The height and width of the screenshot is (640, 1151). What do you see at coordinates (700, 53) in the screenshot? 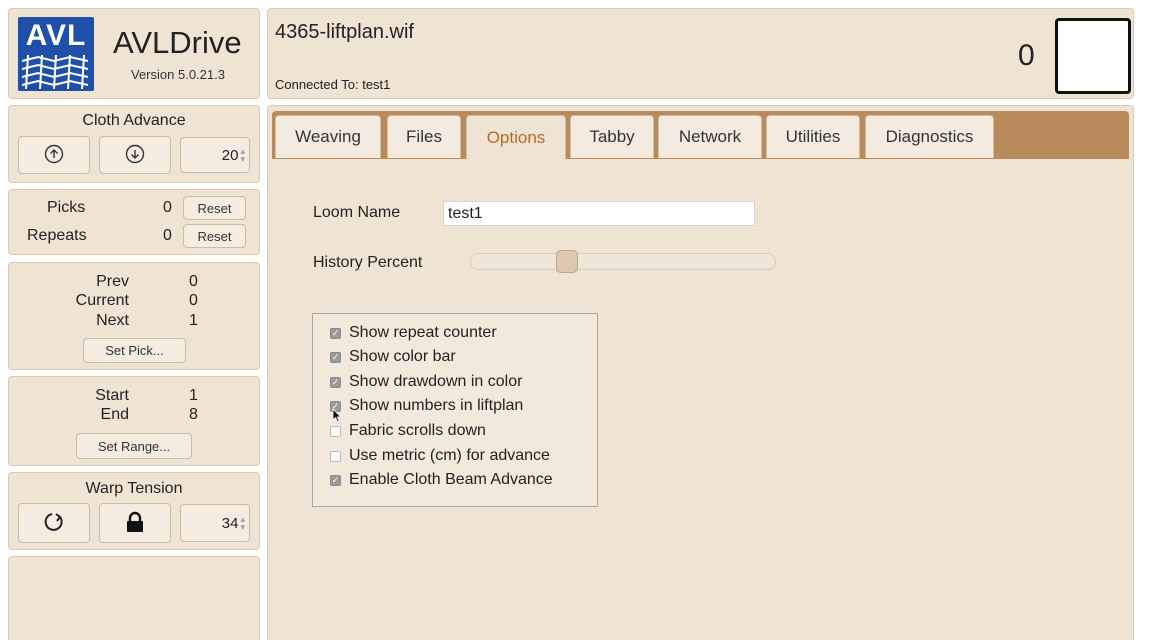
I see `file-header-panel: 4365-liftplan.wif Connected To: test1 0` at bounding box center [700, 53].